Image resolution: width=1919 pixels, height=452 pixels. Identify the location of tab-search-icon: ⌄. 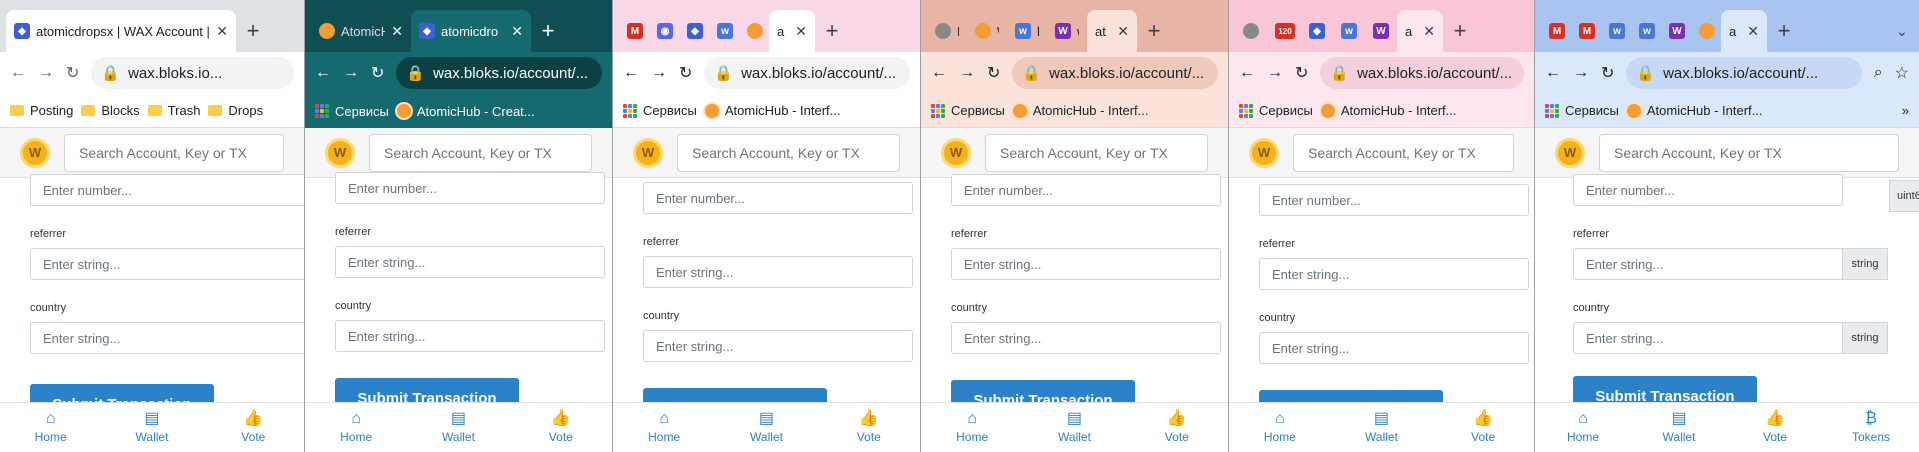
(1902, 31).